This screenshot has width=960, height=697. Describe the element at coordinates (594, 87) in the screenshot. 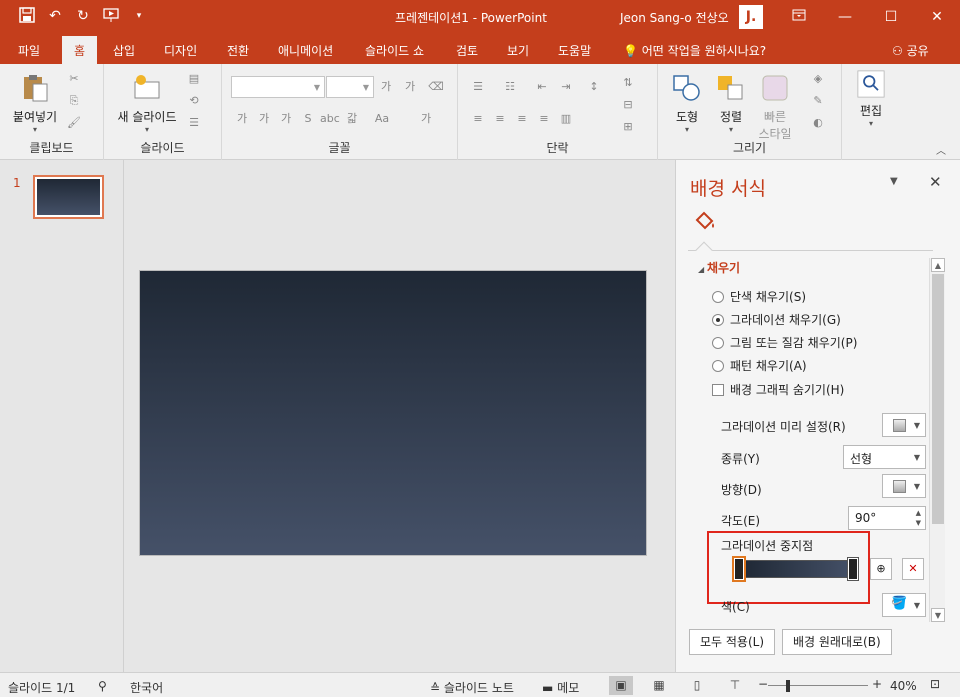

I see `line-spacing-icon: ↕` at that location.